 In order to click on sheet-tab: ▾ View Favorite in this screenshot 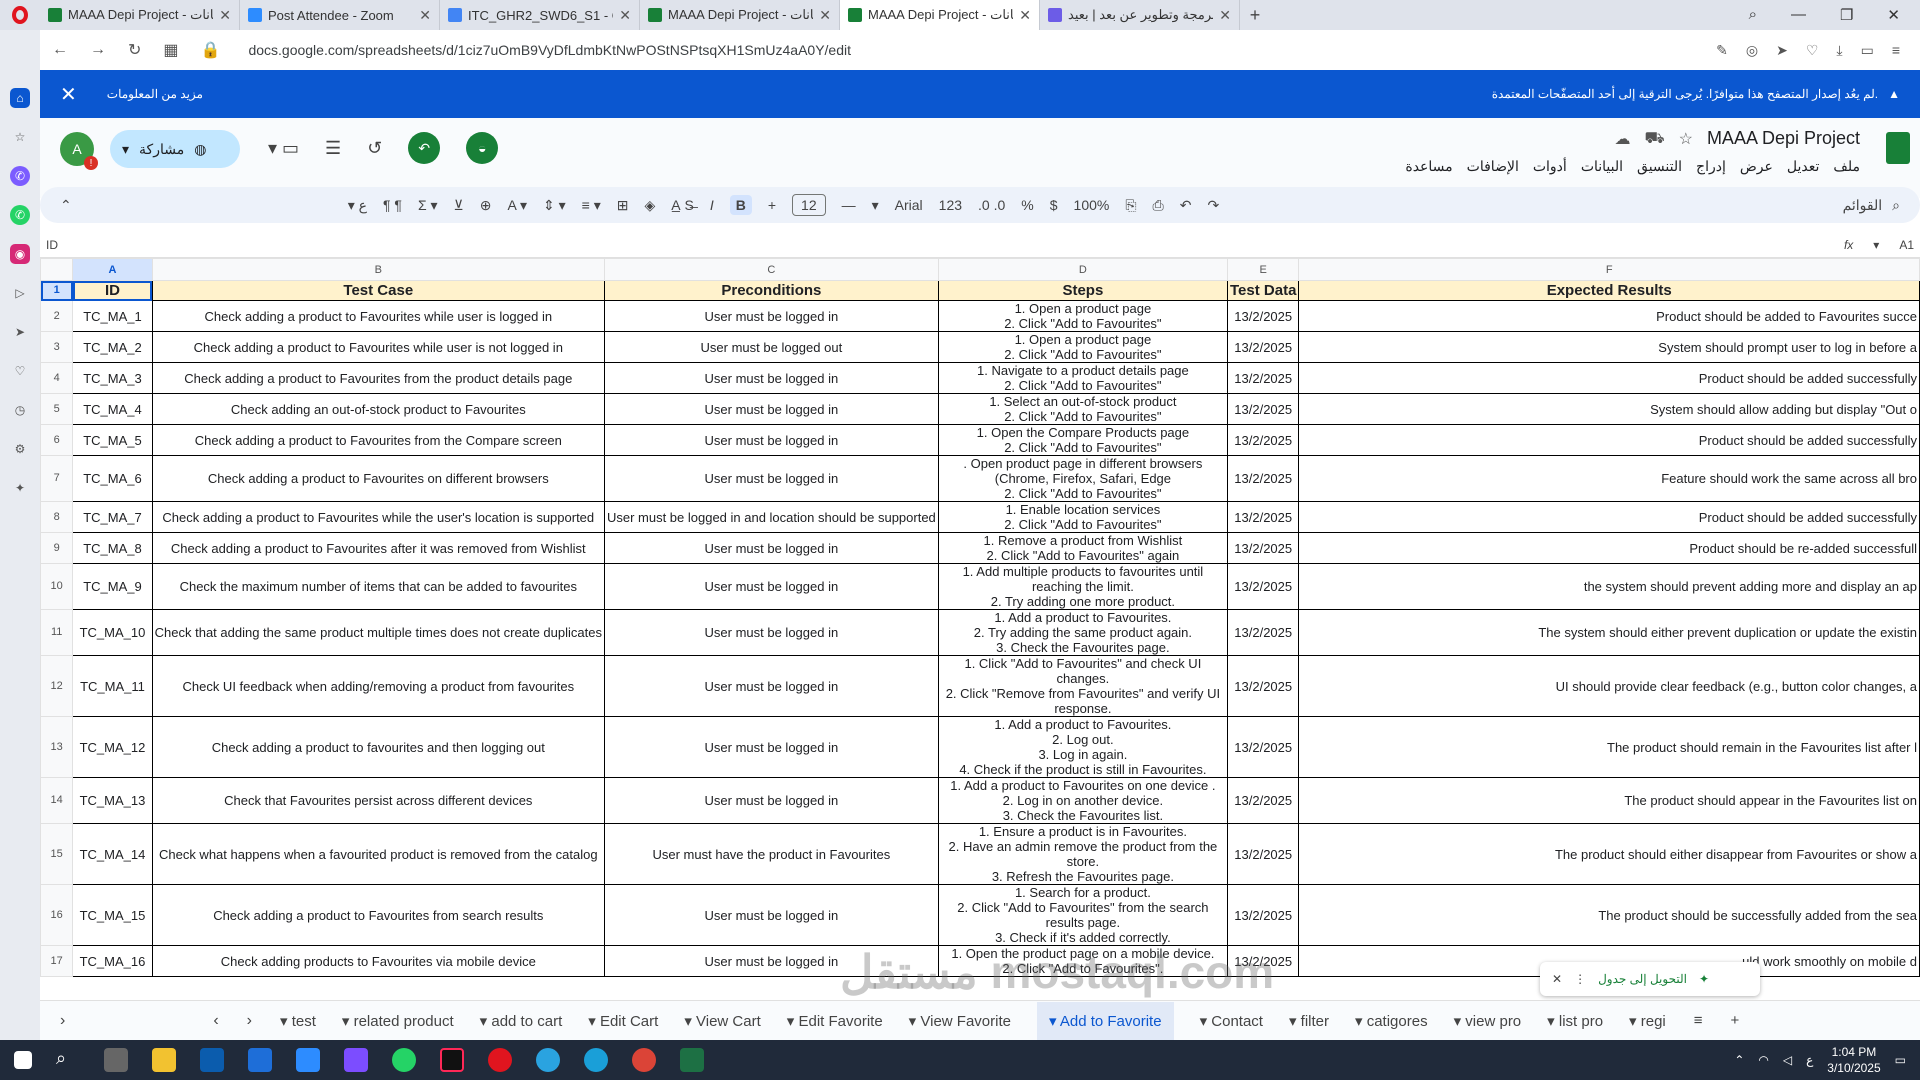, I will do `click(960, 1021)`.